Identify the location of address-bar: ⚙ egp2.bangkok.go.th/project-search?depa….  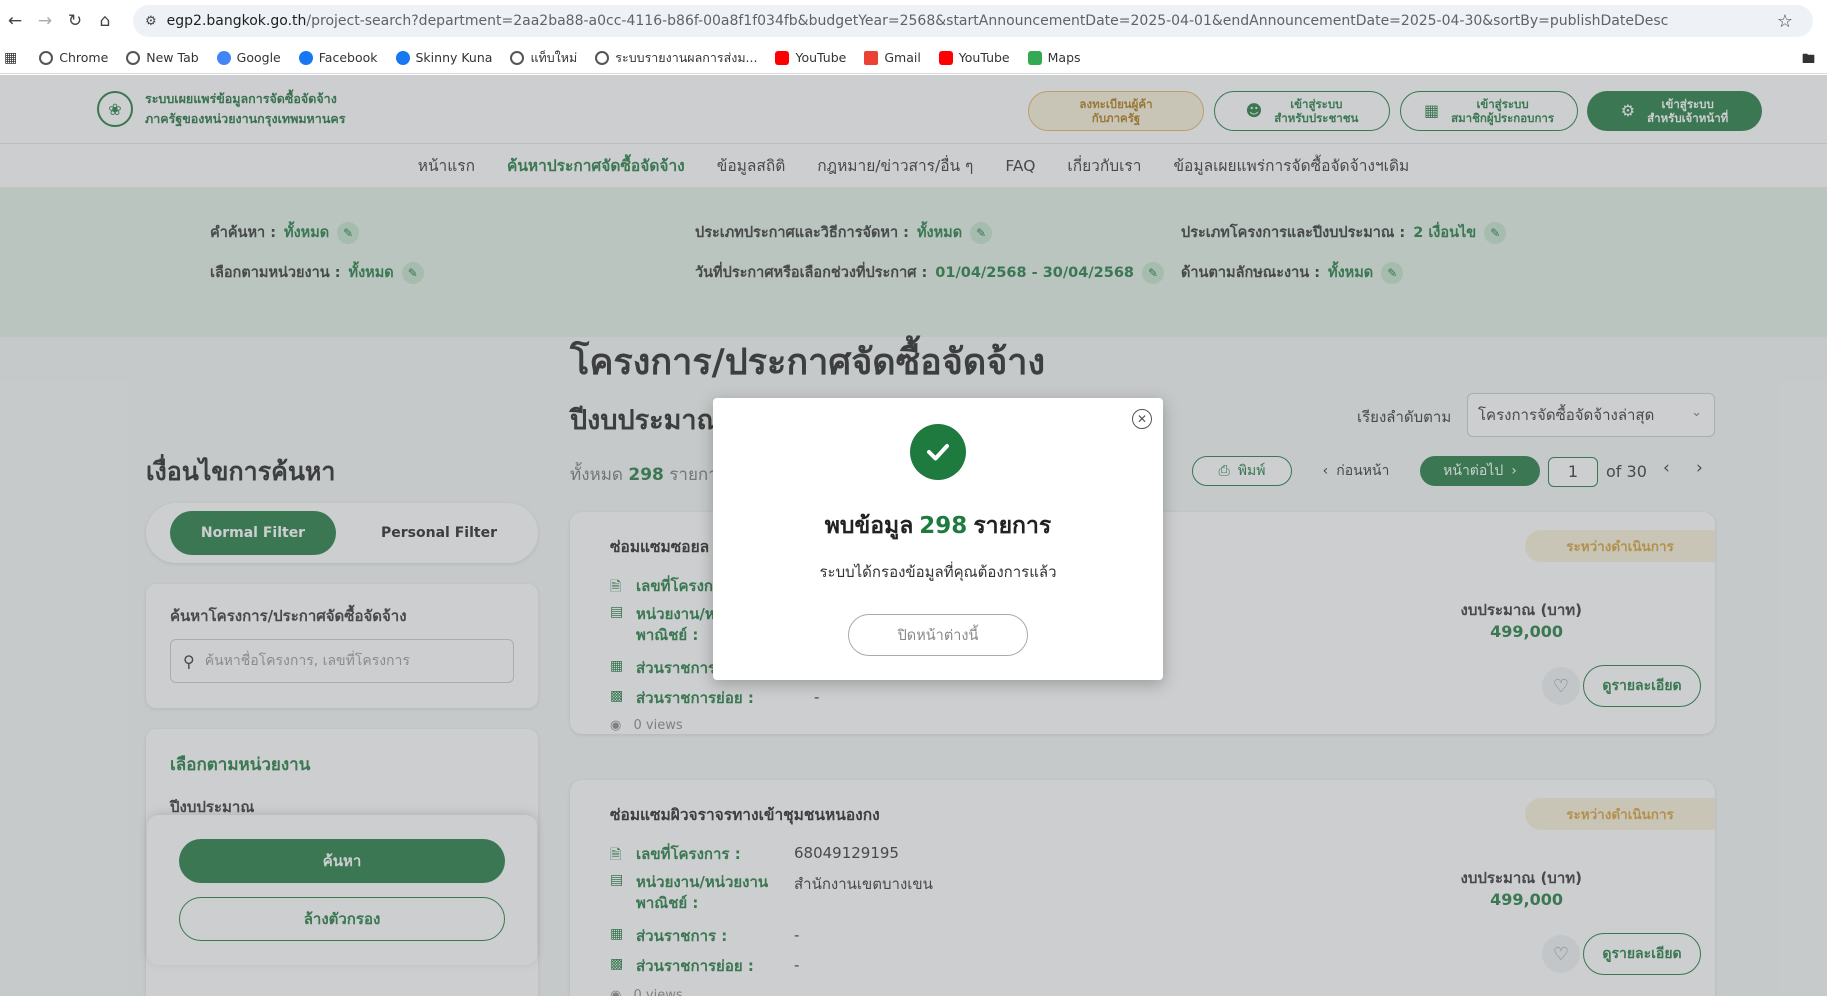
(973, 21).